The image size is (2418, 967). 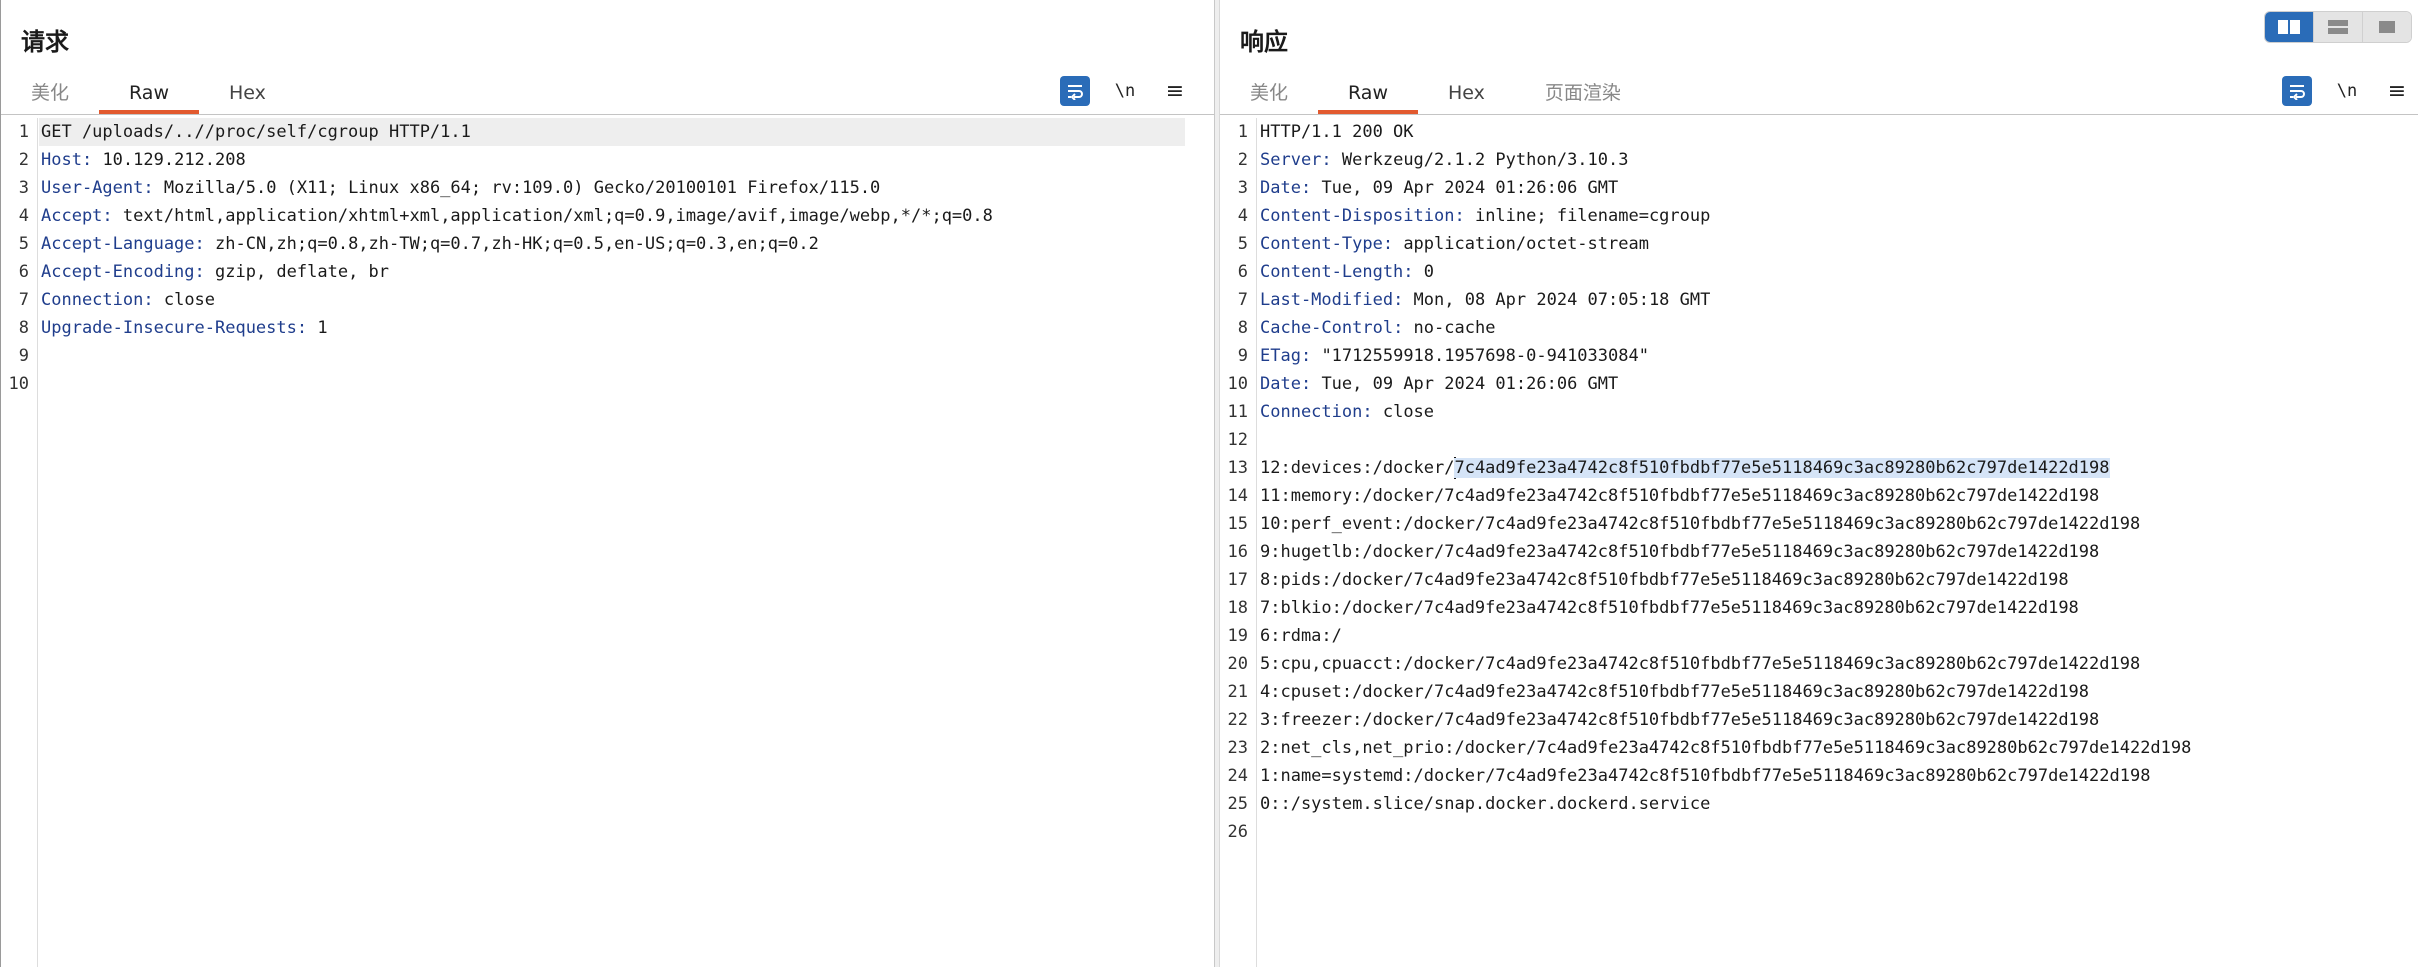 I want to click on editor-line: 12, so click(x=1819, y=440).